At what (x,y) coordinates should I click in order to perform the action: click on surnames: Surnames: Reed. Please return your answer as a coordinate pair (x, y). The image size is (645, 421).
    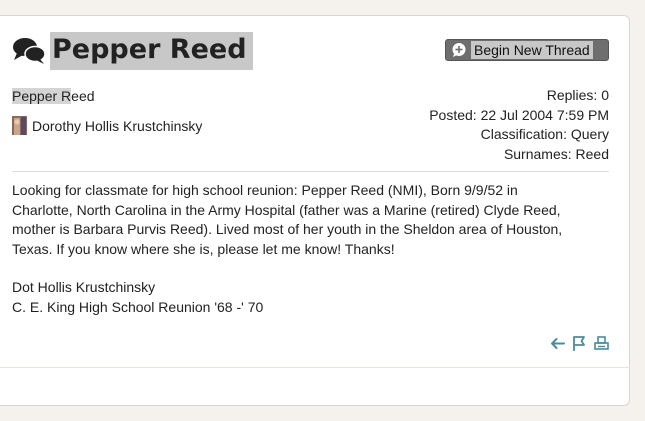
    Looking at the image, I should click on (556, 153).